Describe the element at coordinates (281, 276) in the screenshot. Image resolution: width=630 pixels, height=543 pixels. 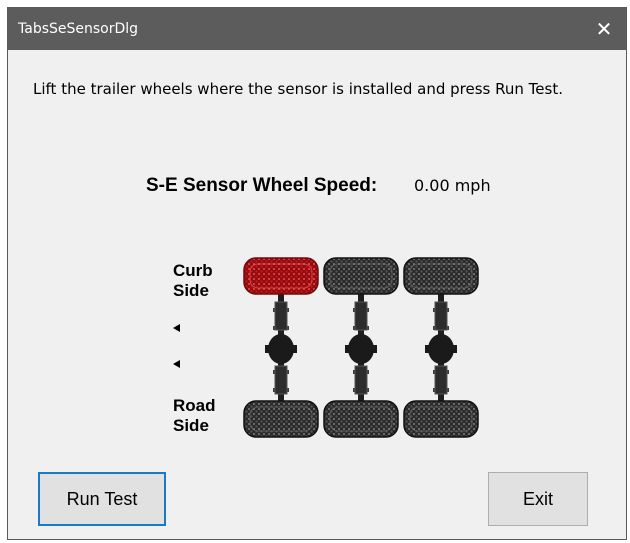
I see `curb-wheel-highlighted` at that location.